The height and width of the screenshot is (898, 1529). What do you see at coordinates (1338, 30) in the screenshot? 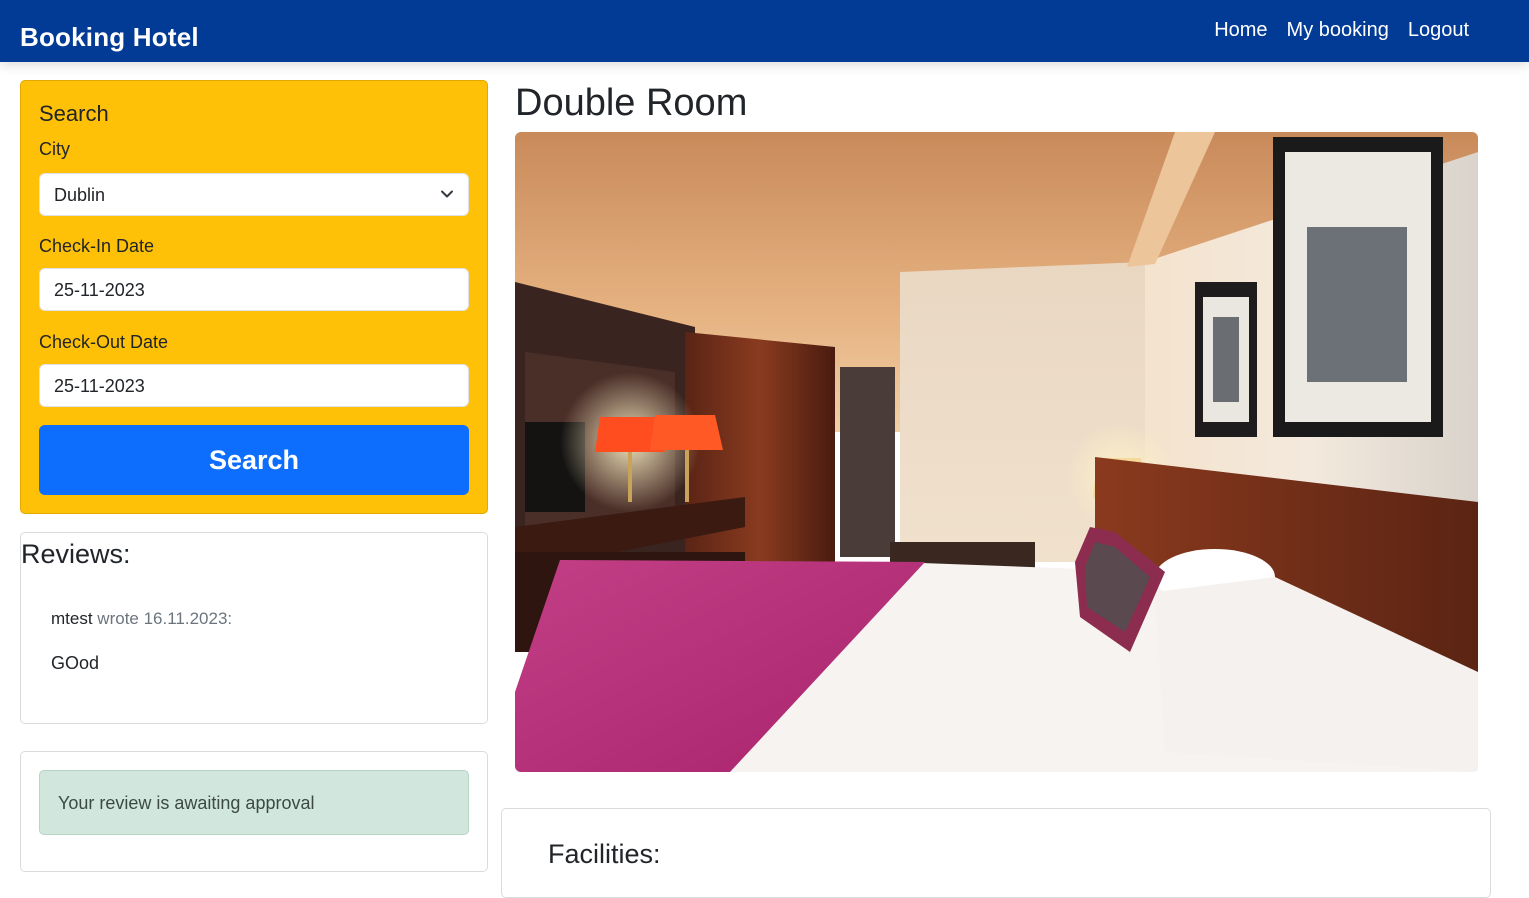
I see `nav-my-booking-link: My booking` at bounding box center [1338, 30].